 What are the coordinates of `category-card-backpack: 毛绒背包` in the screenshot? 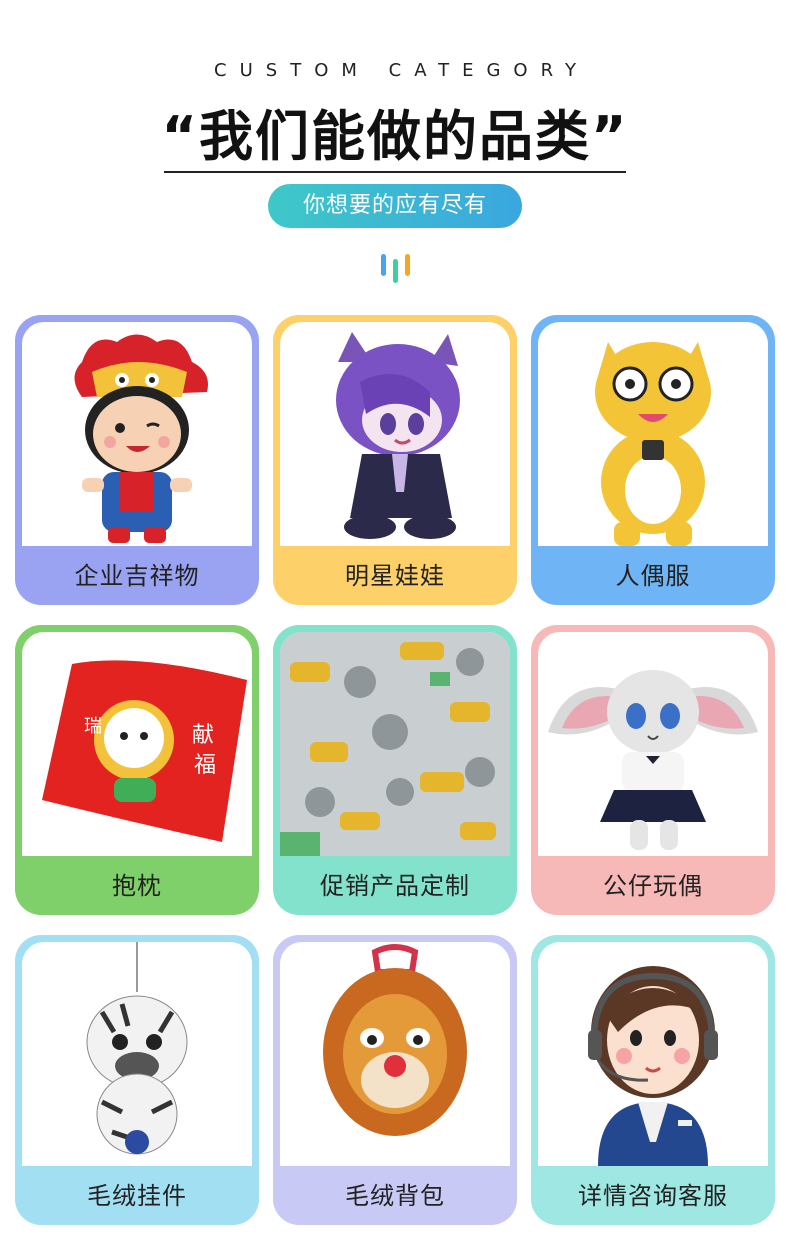 It's located at (395, 1080).